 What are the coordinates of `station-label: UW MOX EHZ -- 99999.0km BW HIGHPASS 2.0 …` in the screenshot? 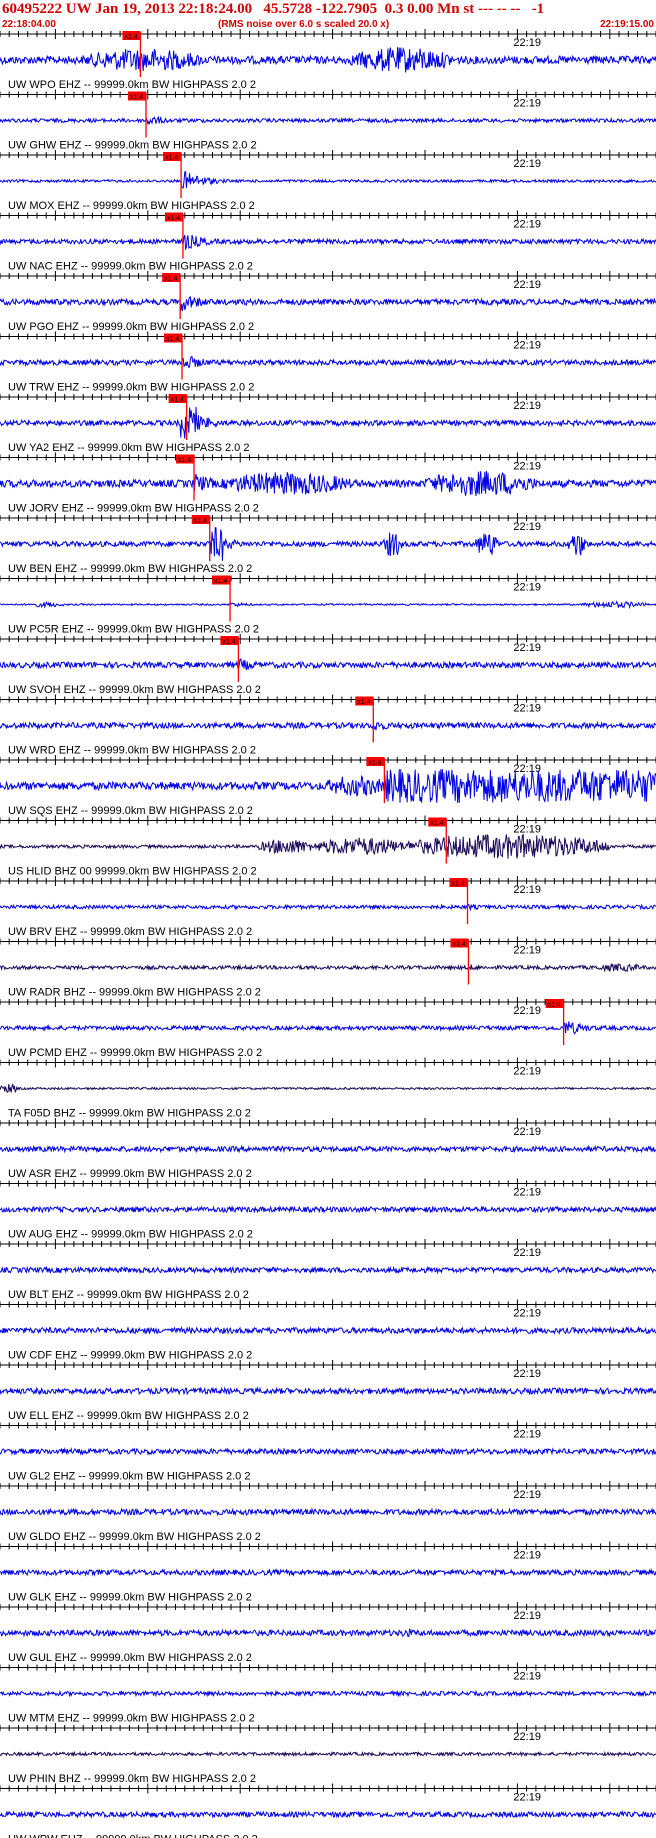 It's located at (131, 206).